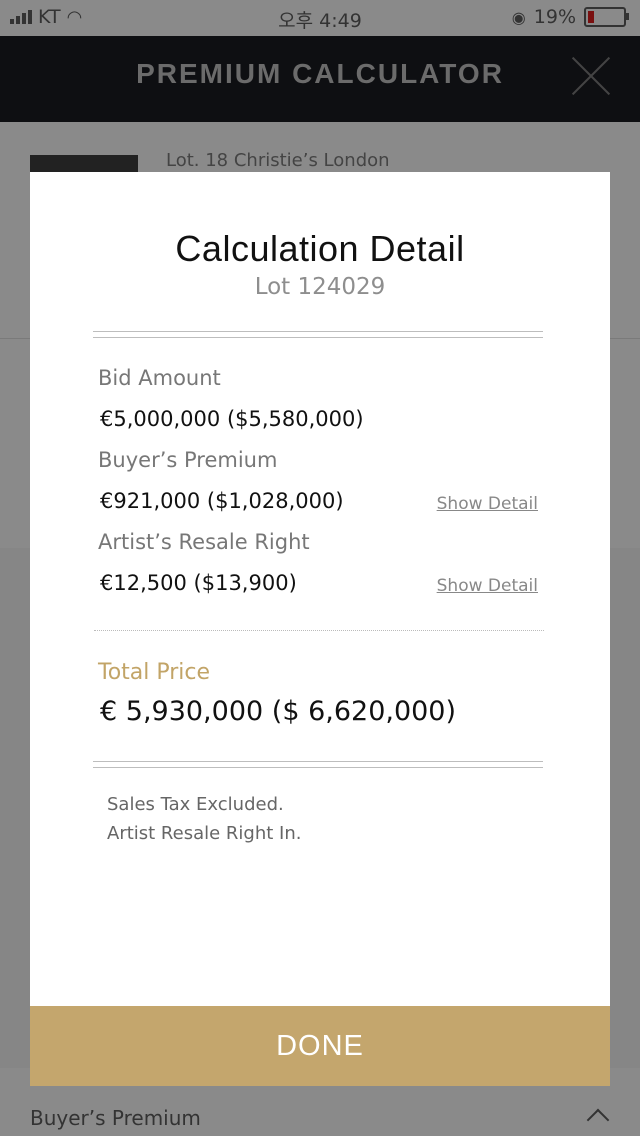 This screenshot has width=640, height=1136. What do you see at coordinates (245, 583) in the screenshot?
I see `artists-resale-right-usd: ($13,900)` at bounding box center [245, 583].